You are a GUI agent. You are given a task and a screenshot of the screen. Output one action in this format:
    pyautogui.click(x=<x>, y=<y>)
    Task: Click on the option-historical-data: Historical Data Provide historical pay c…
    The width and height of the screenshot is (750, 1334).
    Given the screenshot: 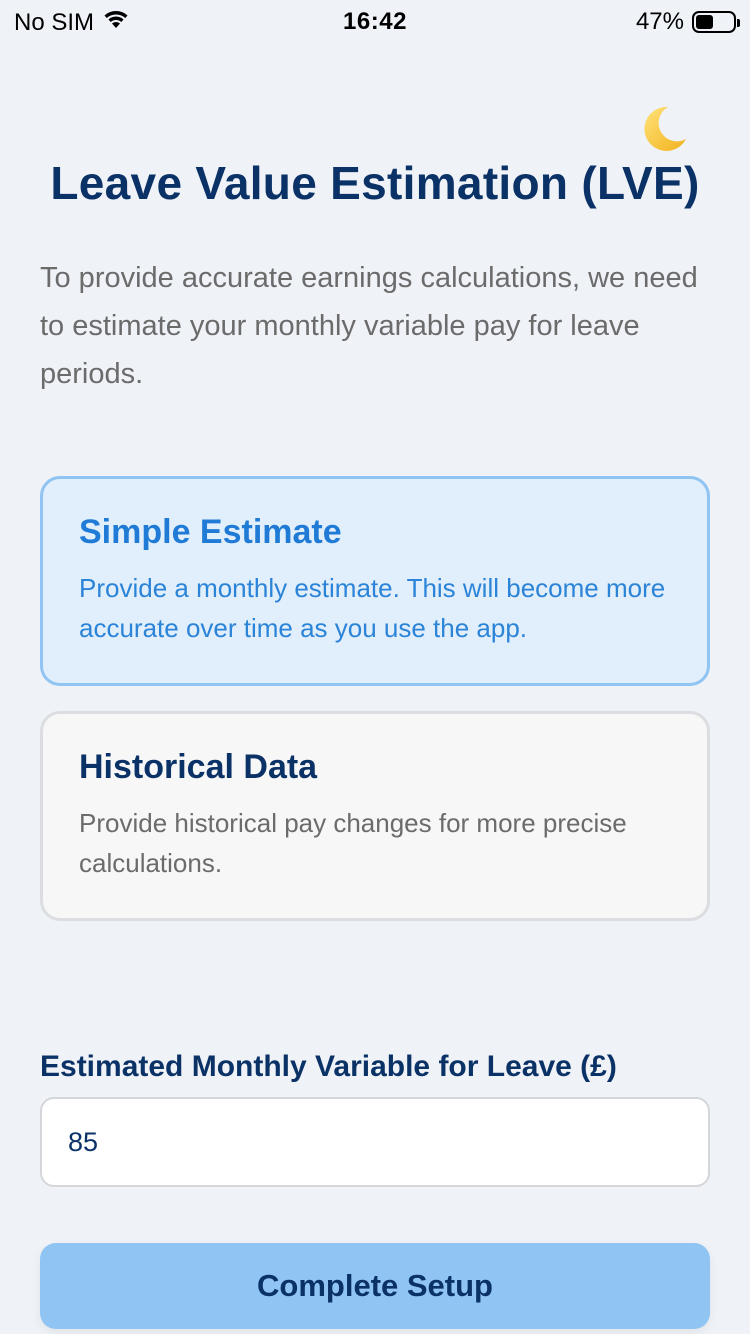 What is the action you would take?
    pyautogui.click(x=375, y=816)
    